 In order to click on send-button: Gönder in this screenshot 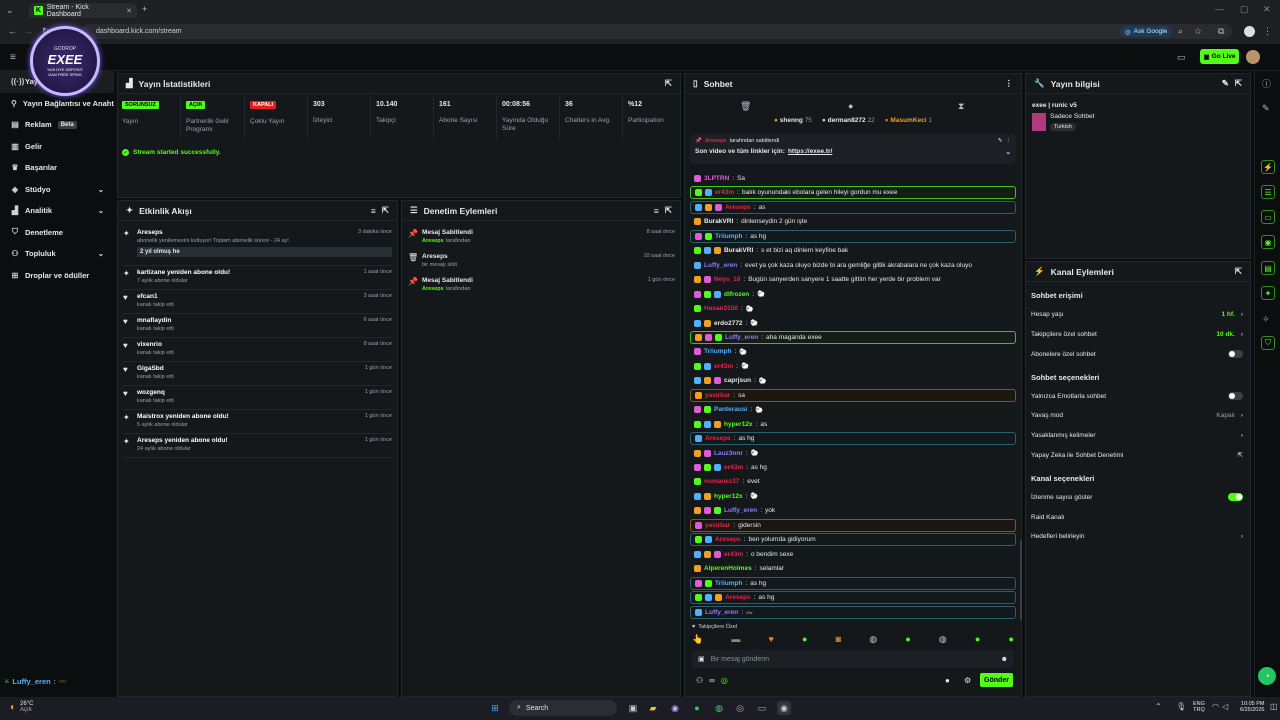, I will do `click(996, 680)`.